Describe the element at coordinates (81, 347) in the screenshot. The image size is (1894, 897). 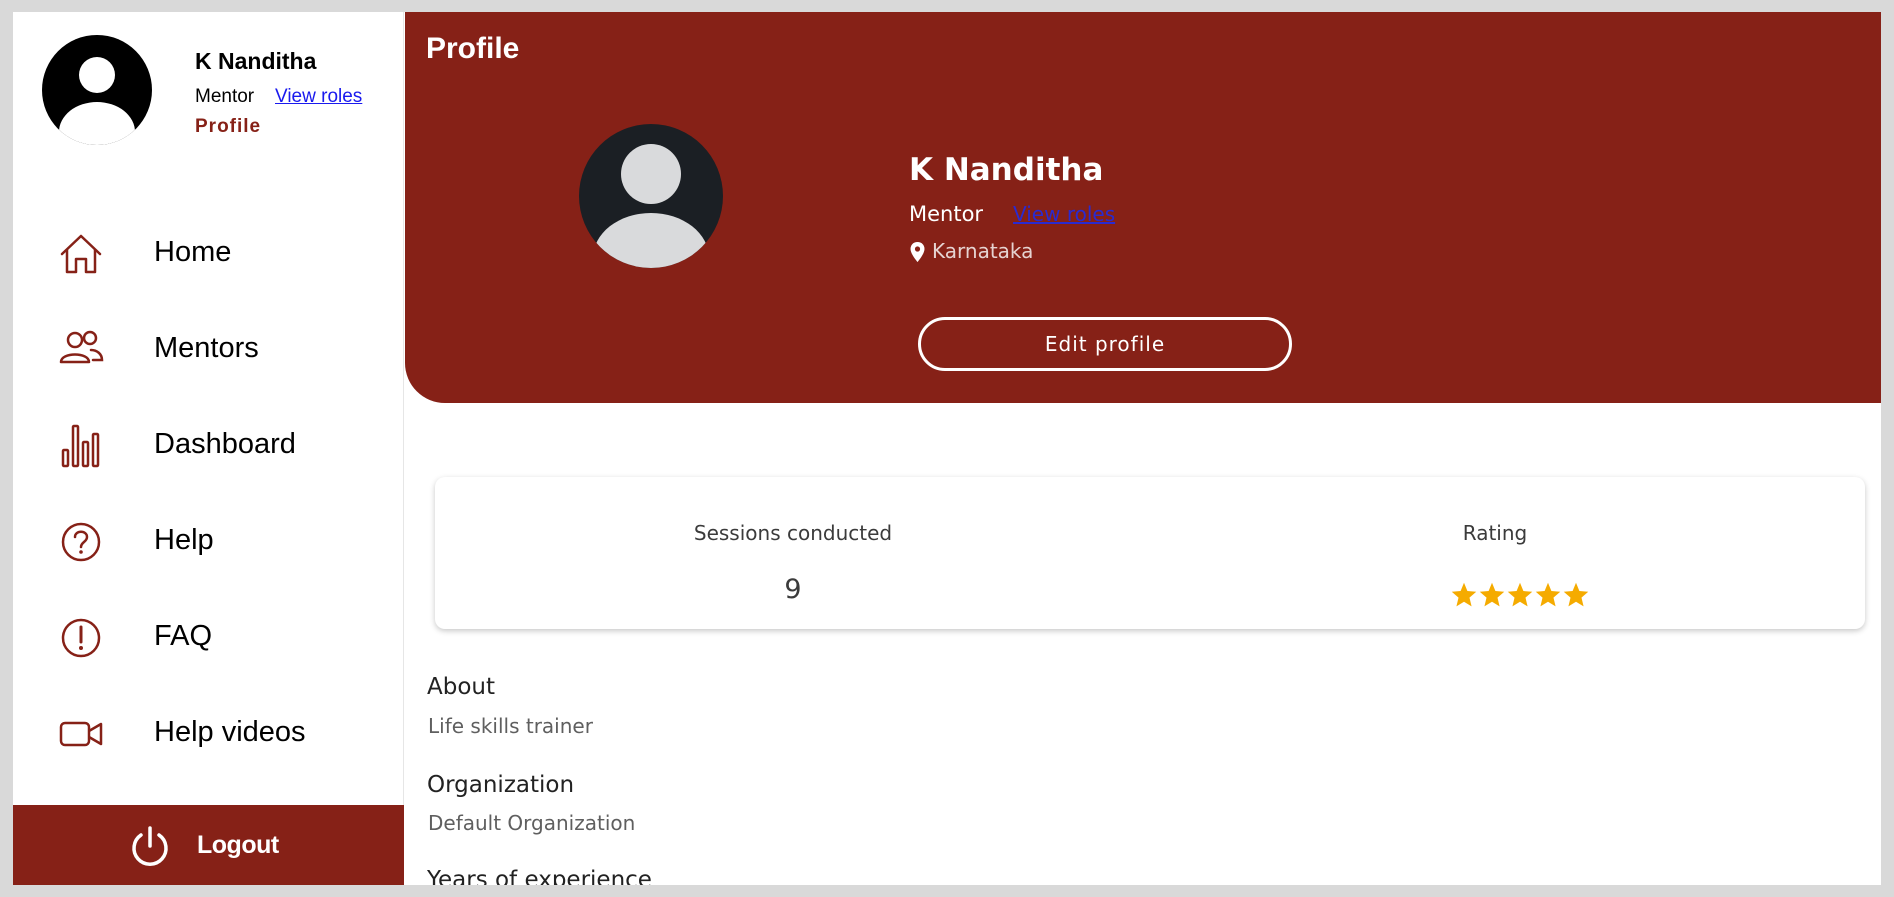
I see `users-icon` at that location.